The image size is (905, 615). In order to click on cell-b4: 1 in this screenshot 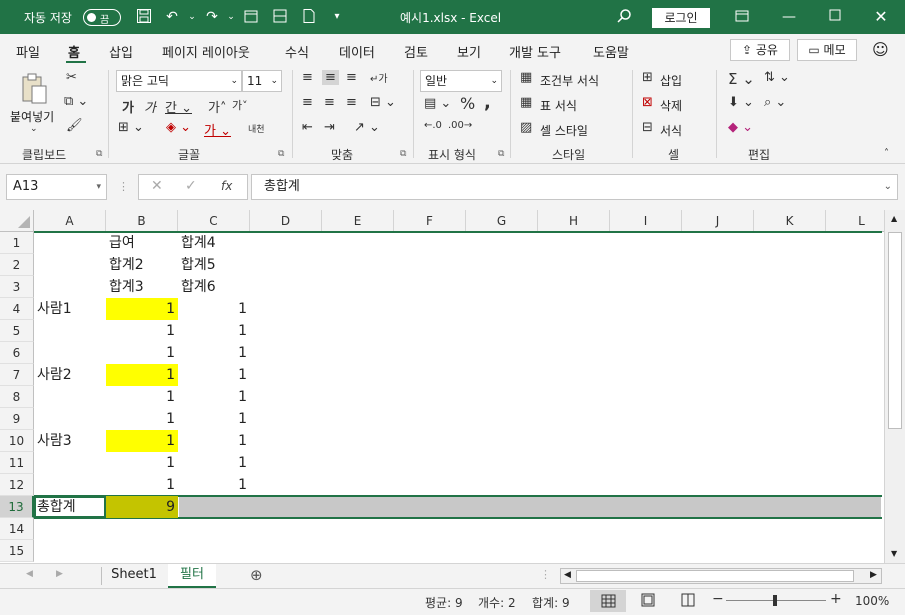, I will do `click(142, 309)`.